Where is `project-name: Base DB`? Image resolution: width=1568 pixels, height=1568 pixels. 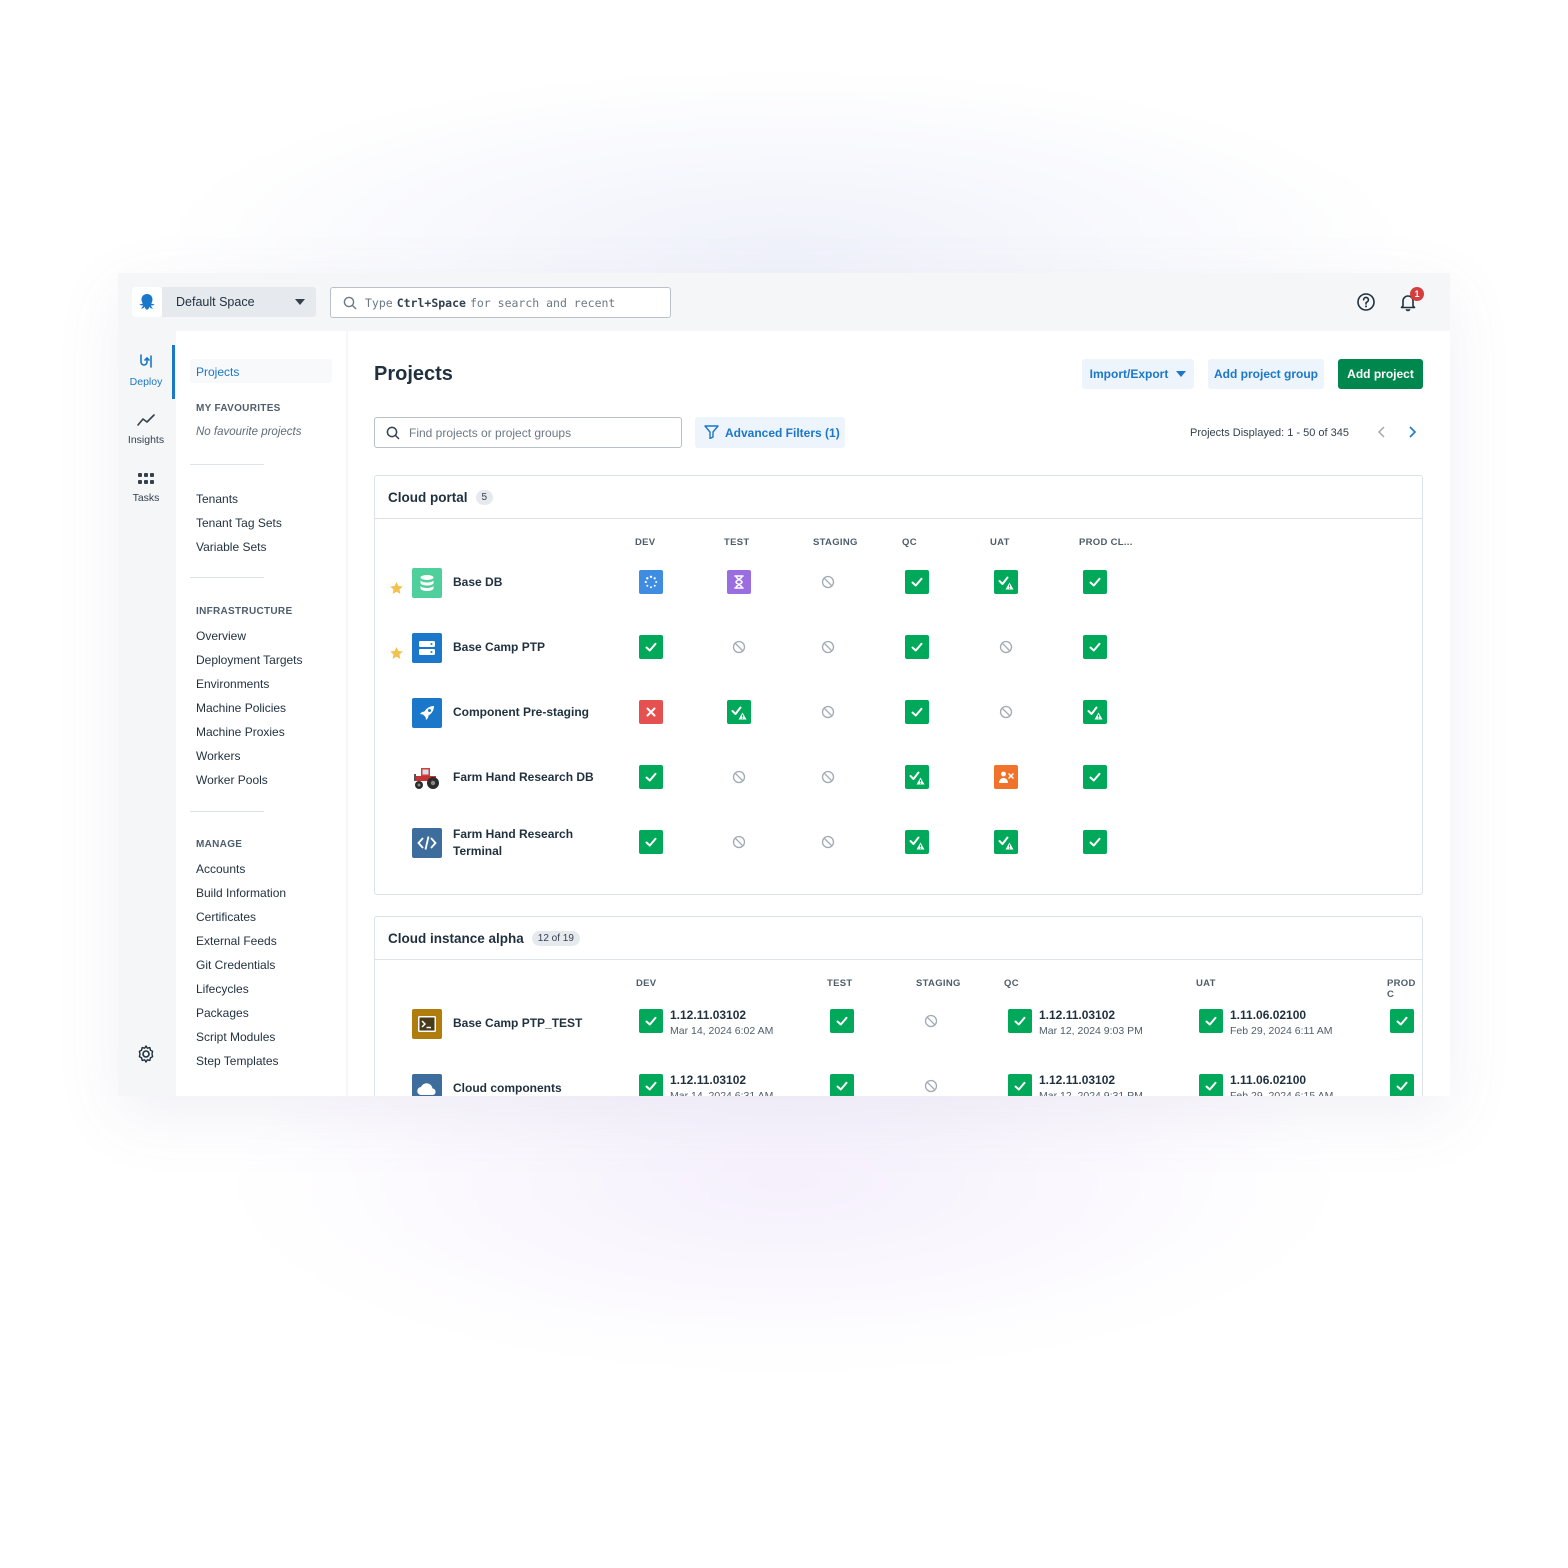
project-name: Base DB is located at coordinates (477, 582).